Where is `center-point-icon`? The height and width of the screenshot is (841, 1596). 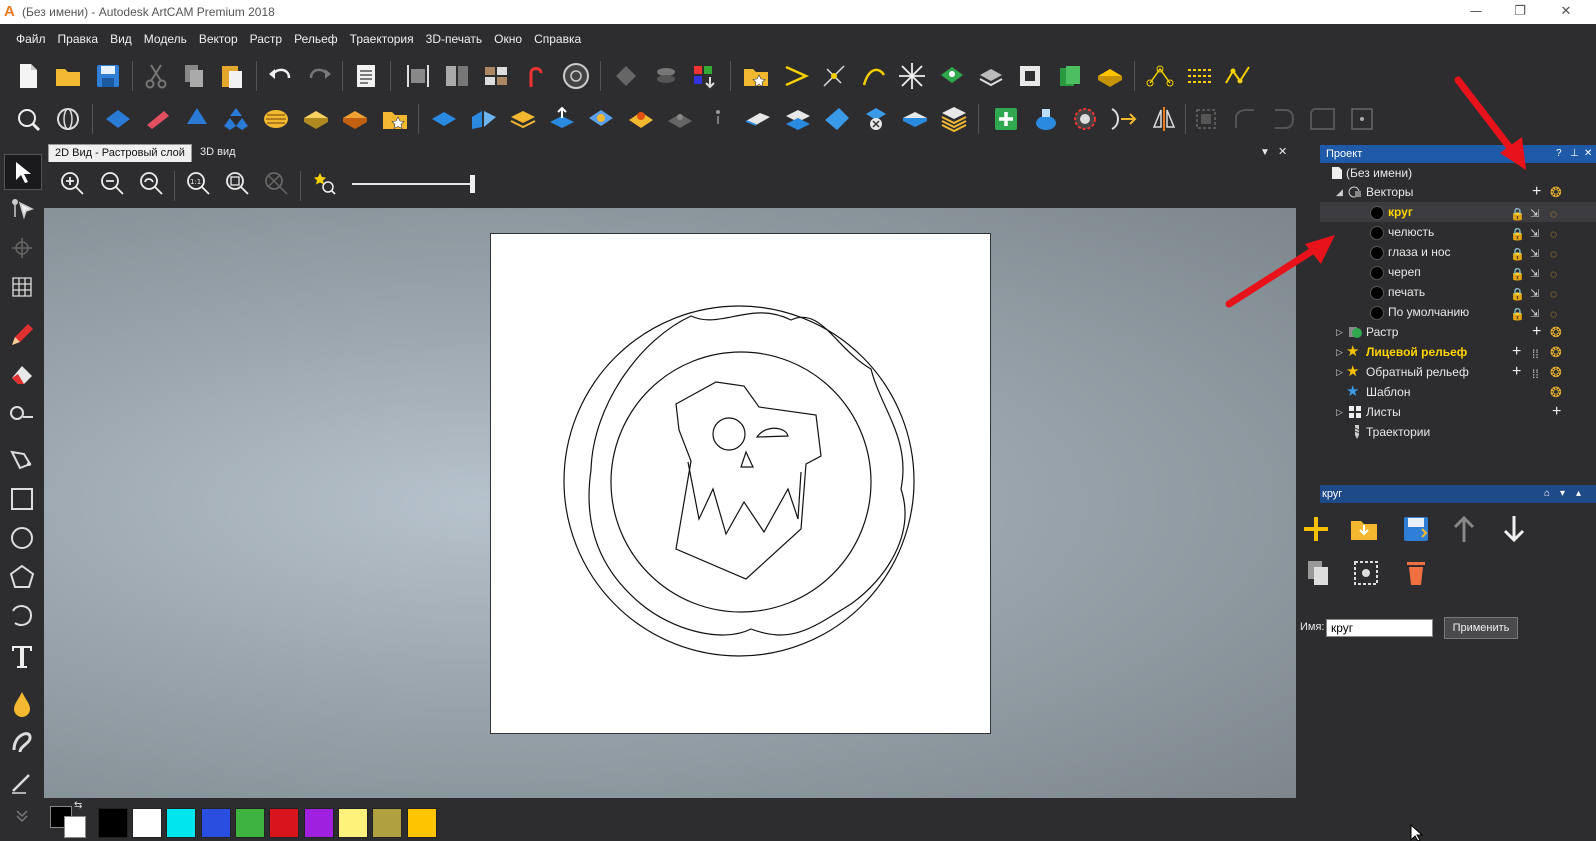 center-point-icon is located at coordinates (1362, 119).